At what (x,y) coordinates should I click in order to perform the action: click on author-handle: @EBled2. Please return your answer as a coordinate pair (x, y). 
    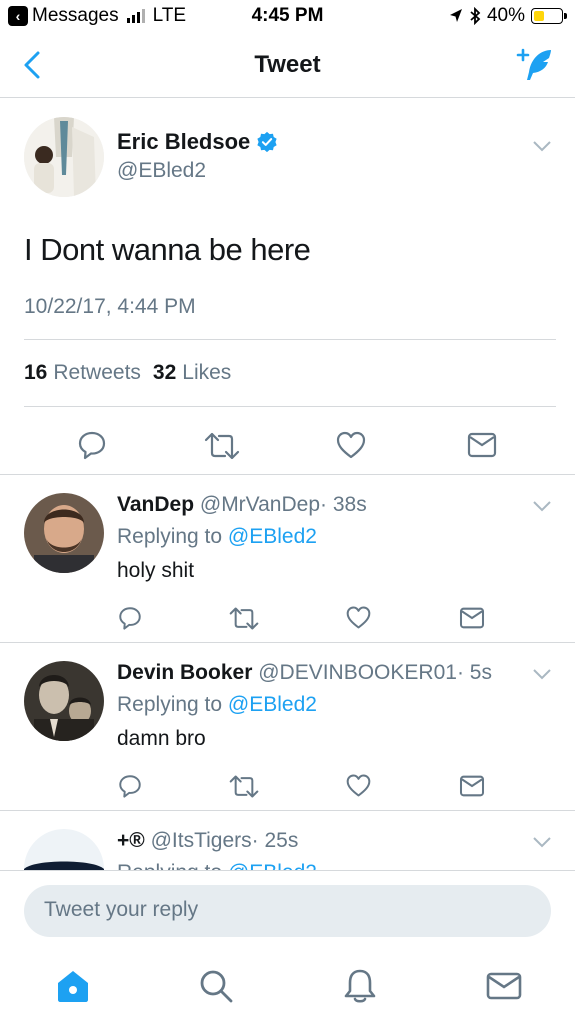
    Looking at the image, I should click on (161, 171).